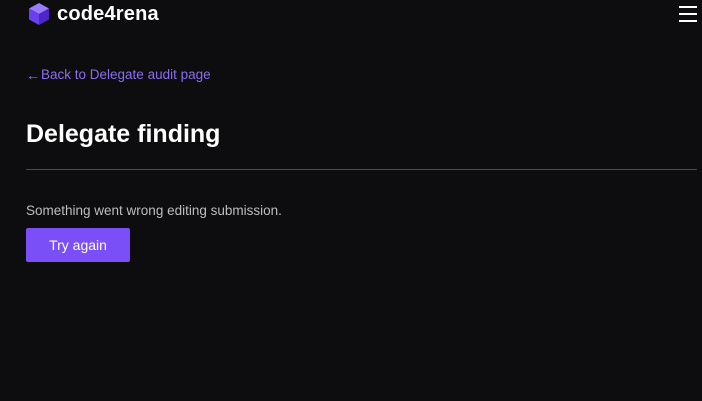 The image size is (702, 401). Describe the element at coordinates (126, 74) in the screenshot. I see `back-link-label: Back to Delegate audit page` at that location.